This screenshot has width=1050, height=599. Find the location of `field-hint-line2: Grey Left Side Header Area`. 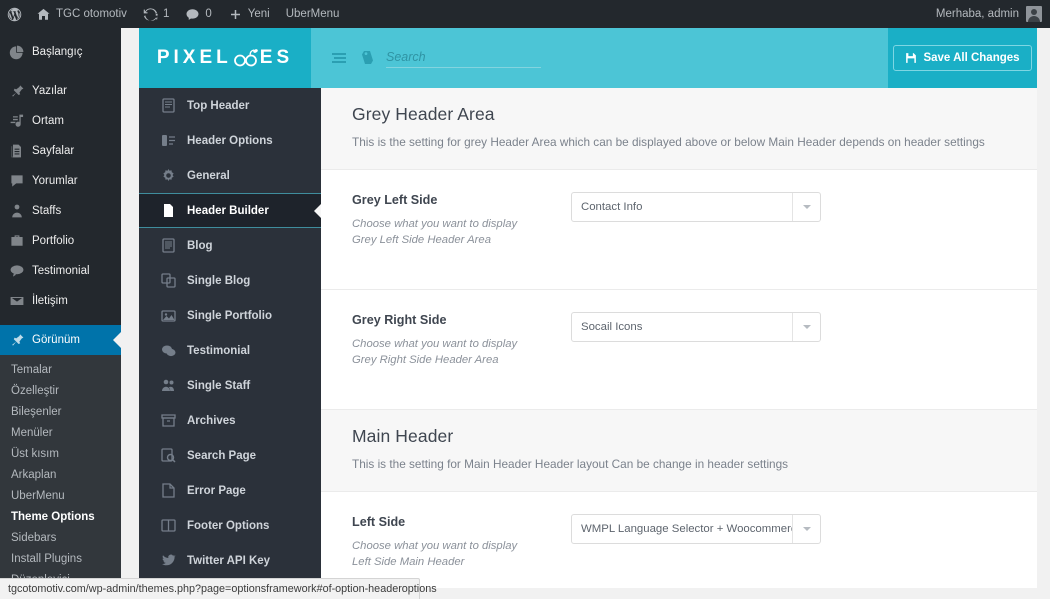

field-hint-line2: Grey Left Side Header Area is located at coordinates (421, 240).